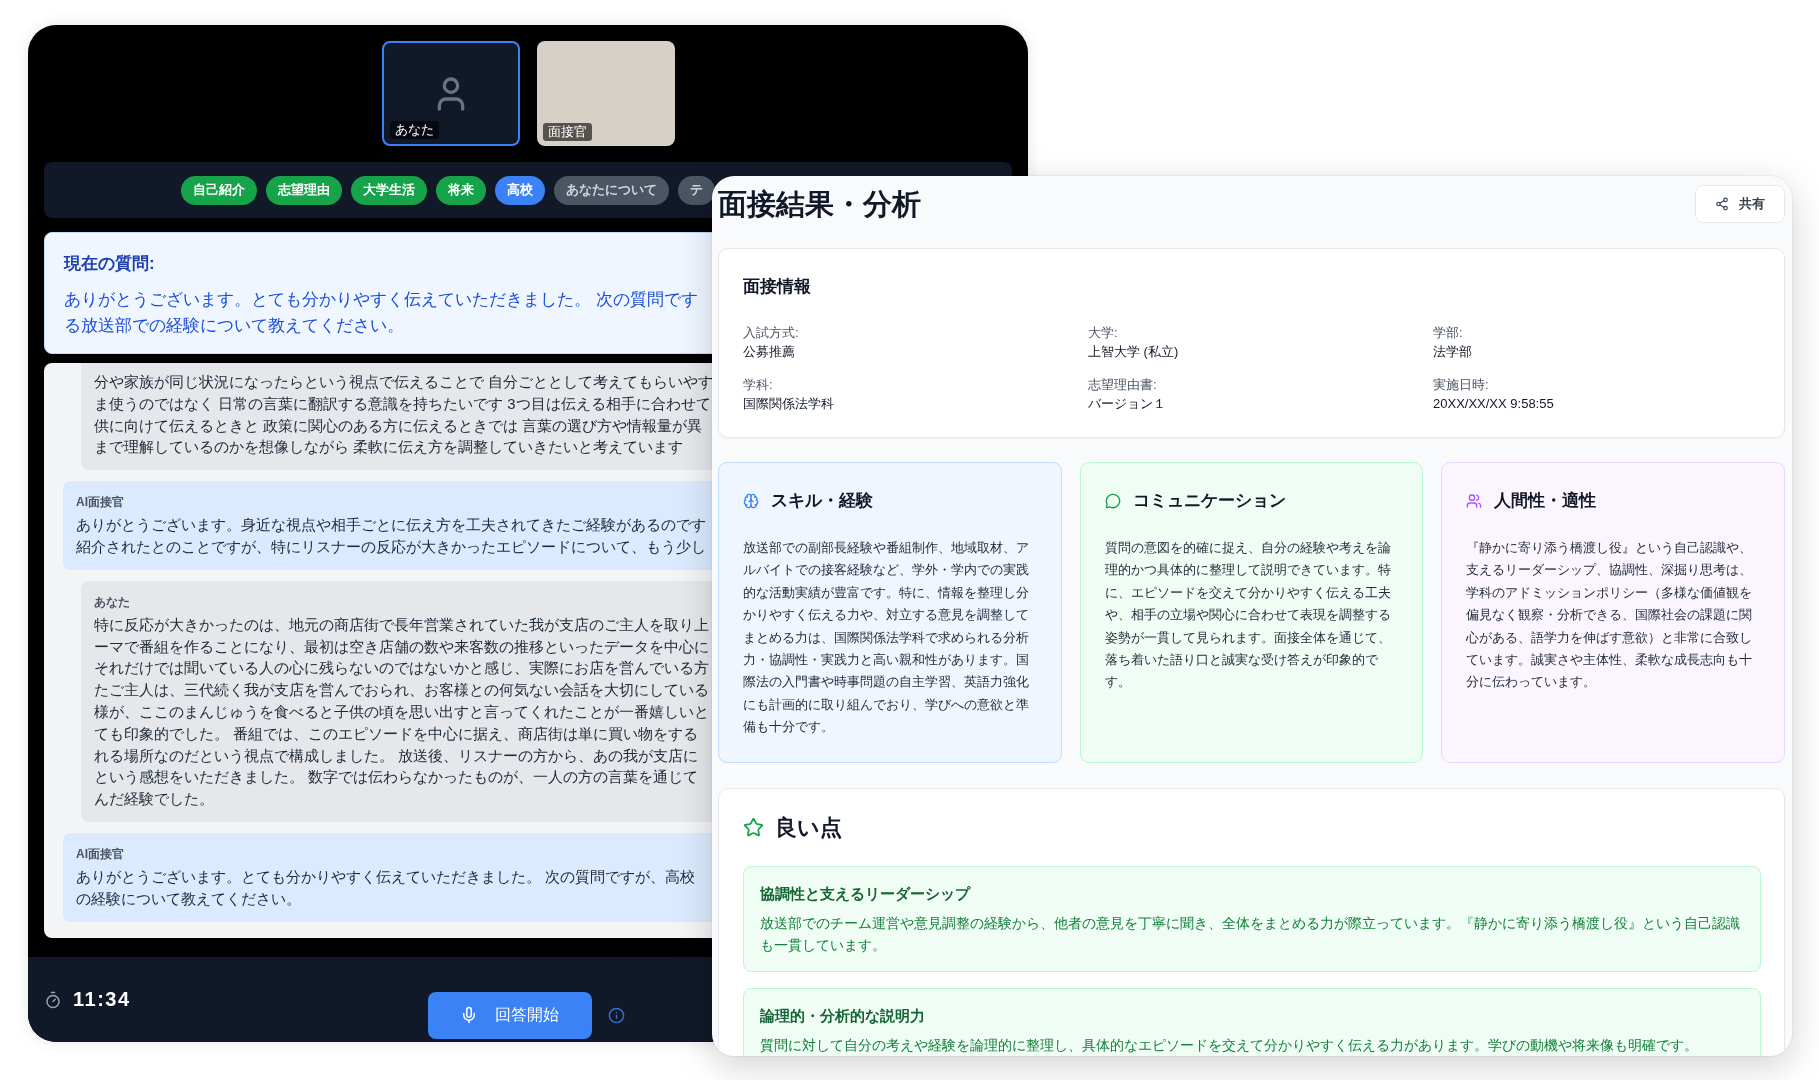  Describe the element at coordinates (1229, 1045) in the screenshot. I see `strength-text: 質問に対して自分の考えや経験を論理的に整理し、具体的なエピソードを交えて分かりやすく伝える力があります。学びの動機や将来像も明確です。` at that location.